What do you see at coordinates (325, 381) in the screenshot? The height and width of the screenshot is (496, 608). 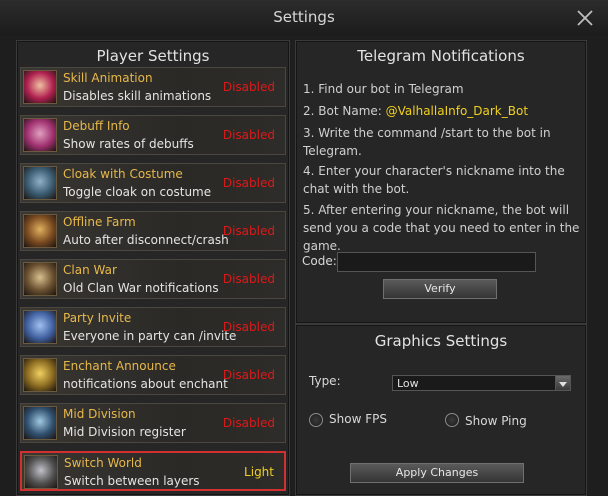 I see `type-label: Type:` at bounding box center [325, 381].